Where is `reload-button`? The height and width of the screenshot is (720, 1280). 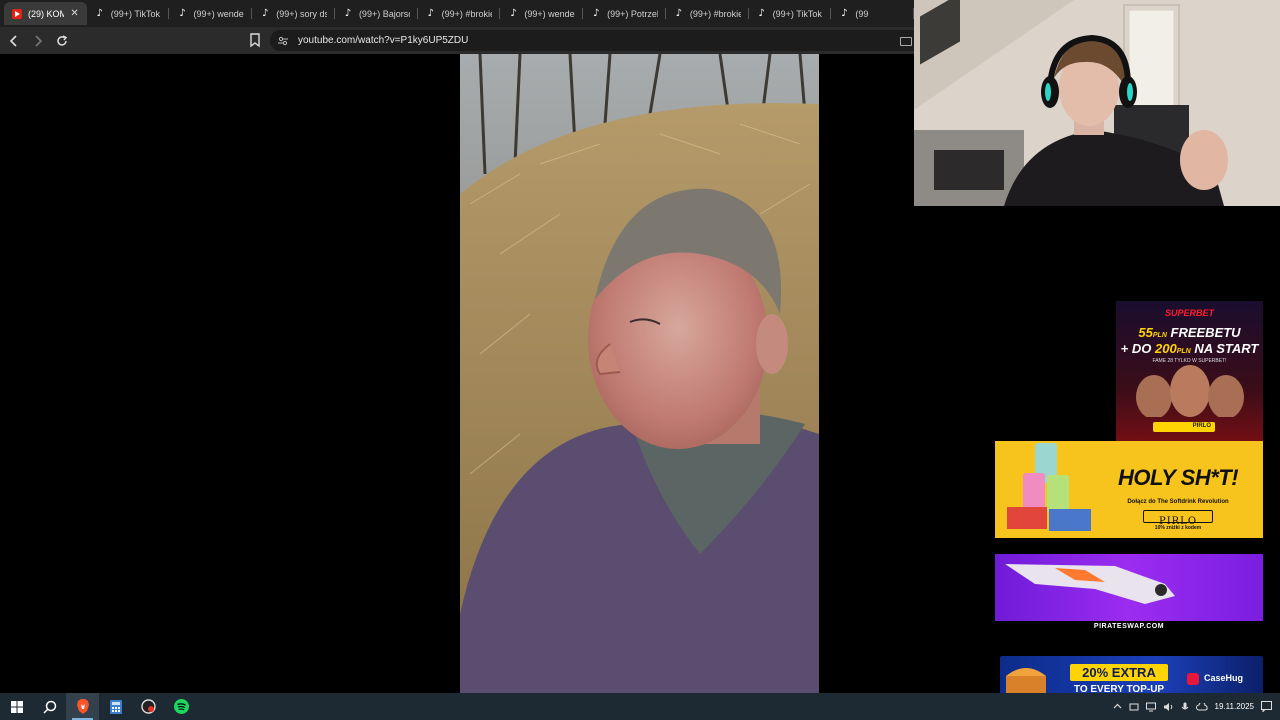
reload-button is located at coordinates (62, 41).